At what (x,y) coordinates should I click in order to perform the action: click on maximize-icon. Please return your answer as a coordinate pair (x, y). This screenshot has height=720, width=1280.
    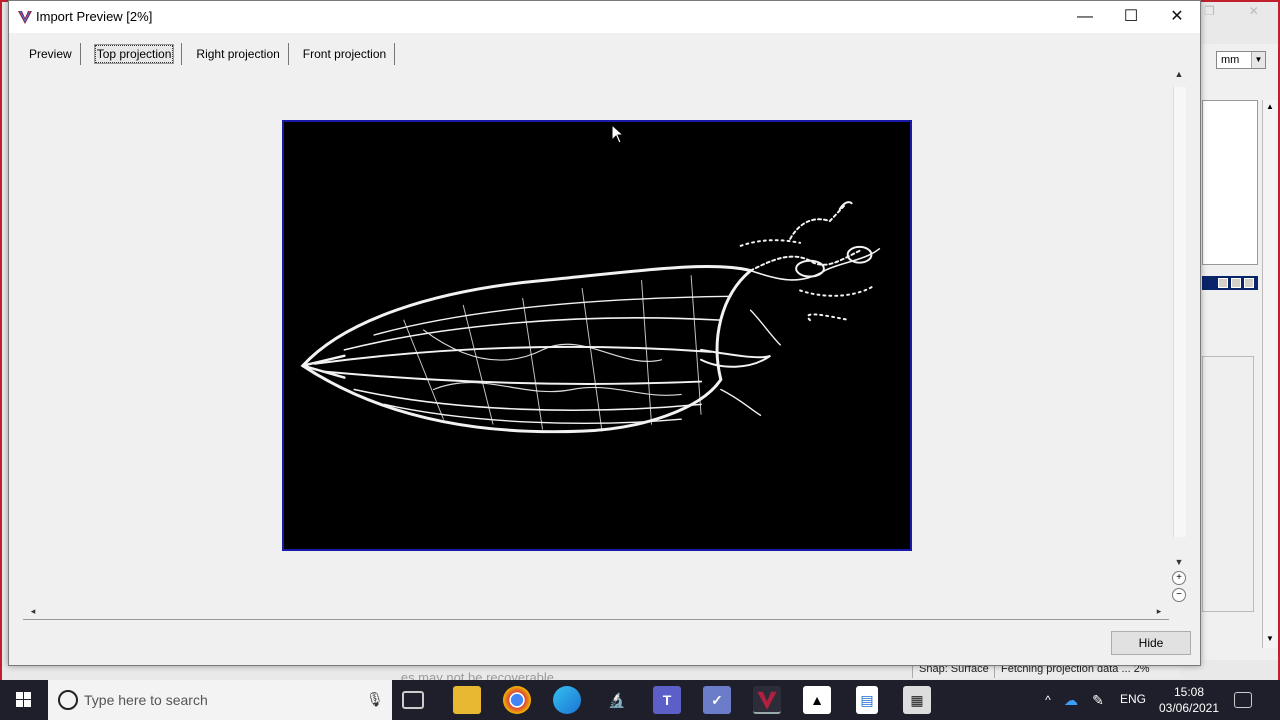
    Looking at the image, I should click on (1236, 283).